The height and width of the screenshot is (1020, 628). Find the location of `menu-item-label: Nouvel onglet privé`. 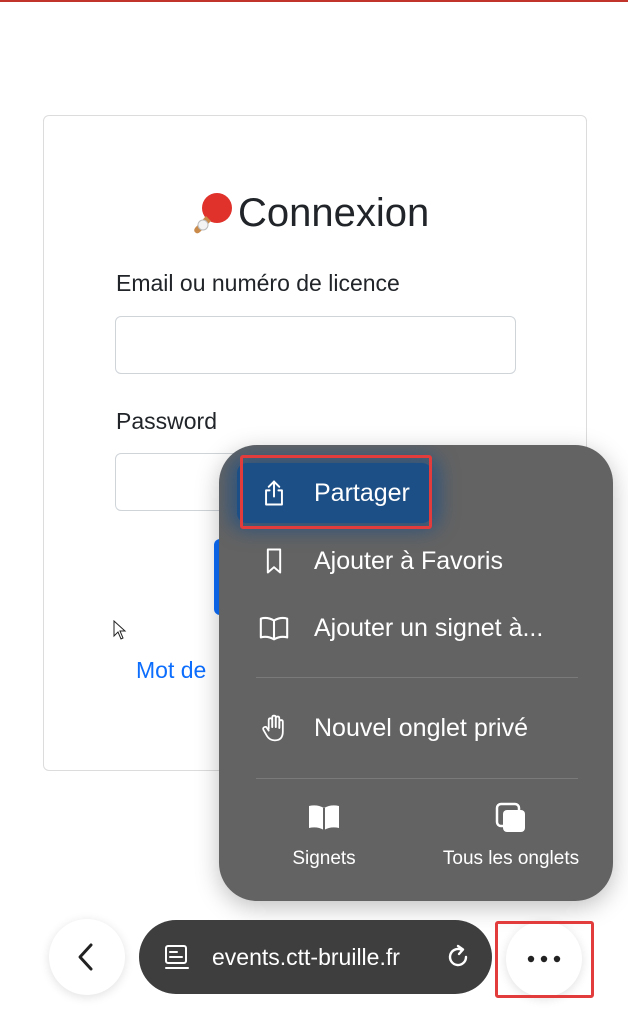

menu-item-label: Nouvel onglet privé is located at coordinates (421, 727).